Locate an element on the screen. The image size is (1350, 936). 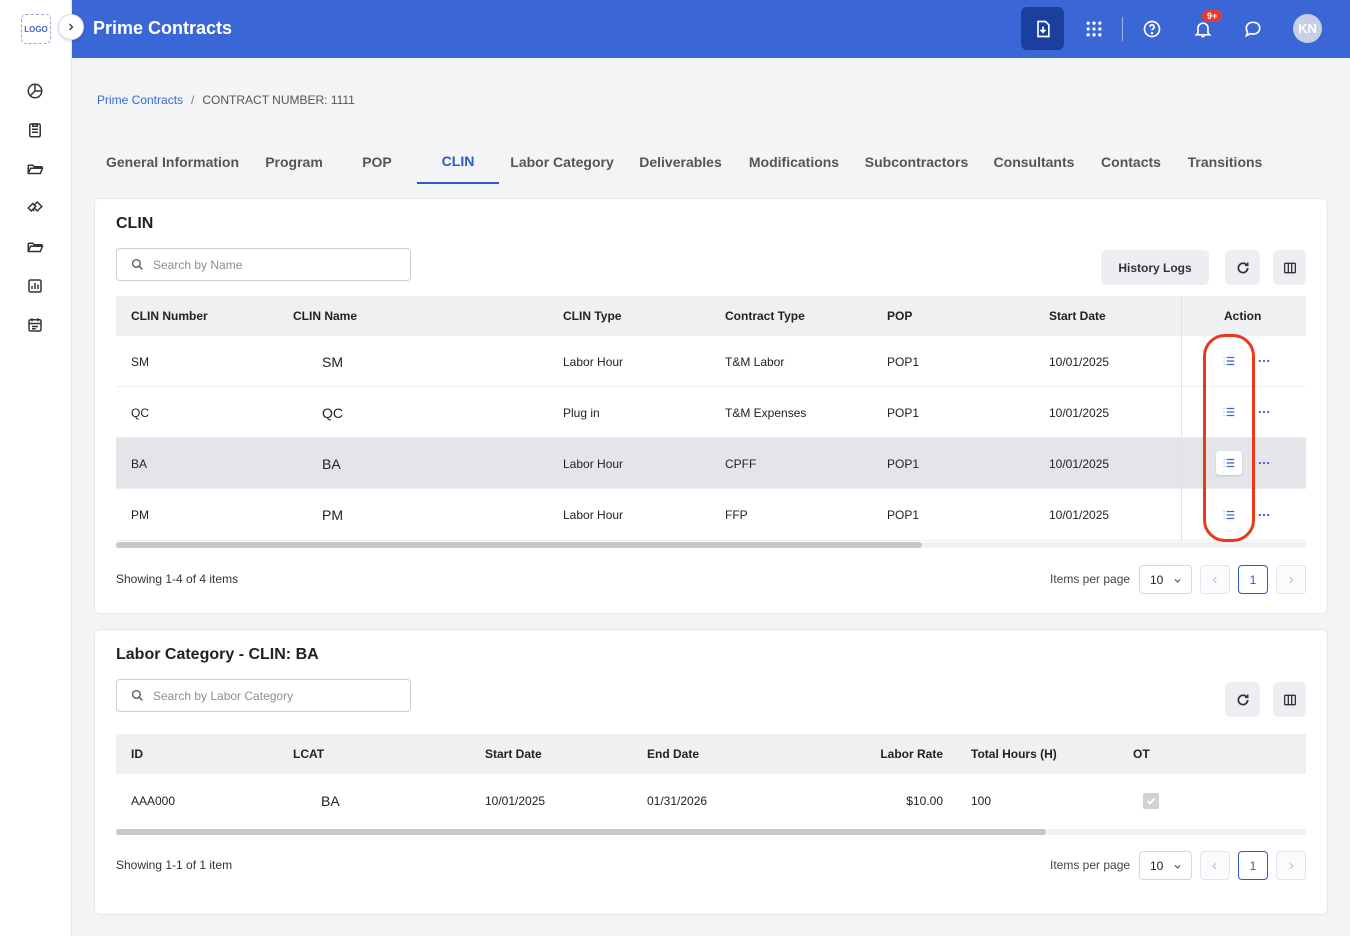
help-icon is located at coordinates (1151, 28).